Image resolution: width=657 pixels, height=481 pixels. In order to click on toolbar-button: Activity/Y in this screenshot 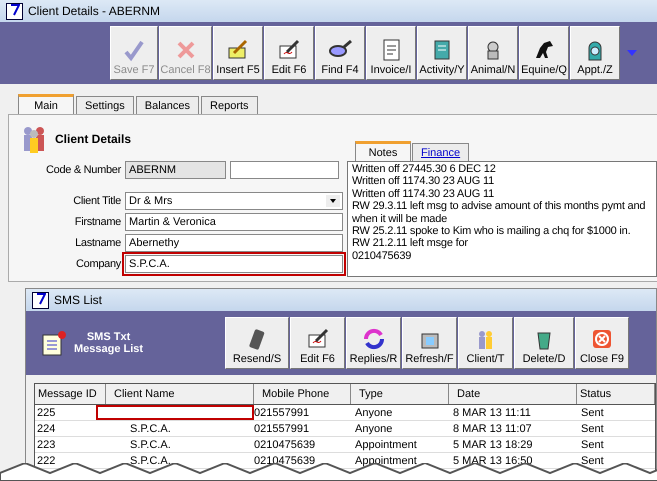, I will do `click(442, 53)`.